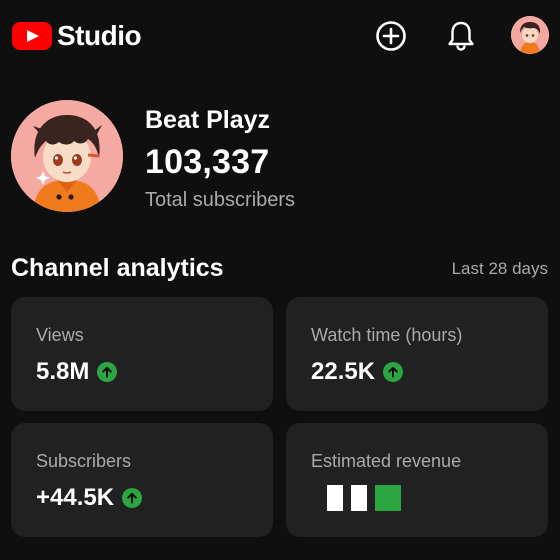 The height and width of the screenshot is (560, 560). Describe the element at coordinates (417, 354) in the screenshot. I see `watch-time-card: Watch time (hours) 22.5K` at that location.